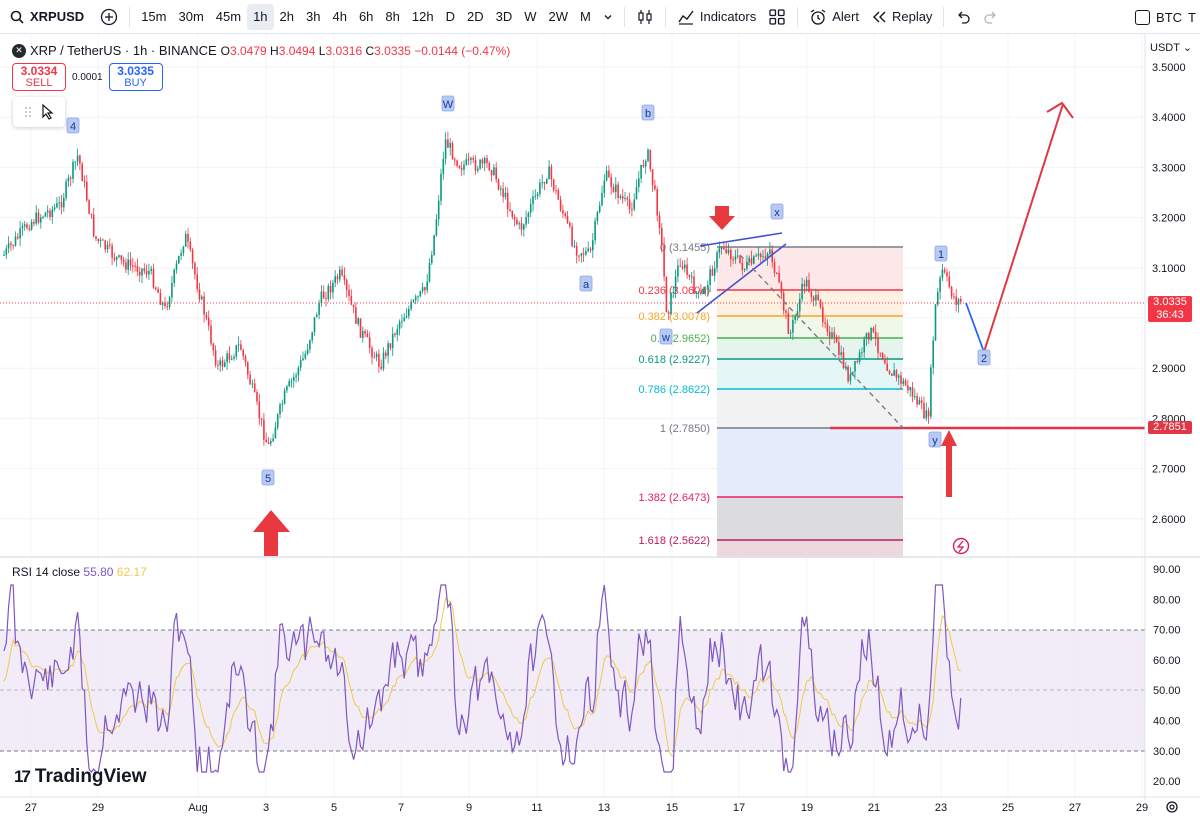 The width and height of the screenshot is (1200, 820). What do you see at coordinates (268, 477) in the screenshot?
I see `wave-label-5: 5` at bounding box center [268, 477].